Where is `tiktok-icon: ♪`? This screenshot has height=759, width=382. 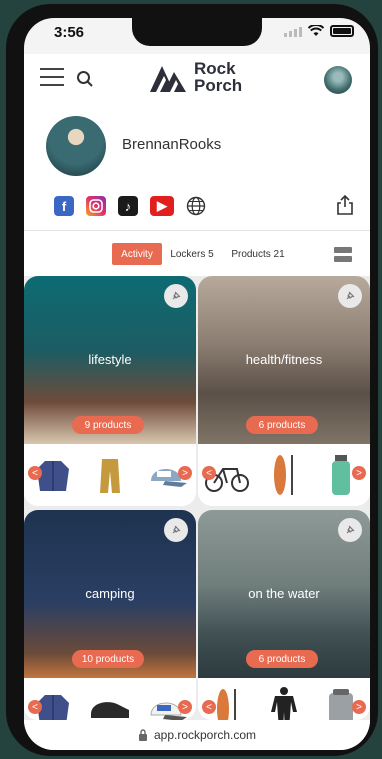 tiktok-icon: ♪ is located at coordinates (128, 206).